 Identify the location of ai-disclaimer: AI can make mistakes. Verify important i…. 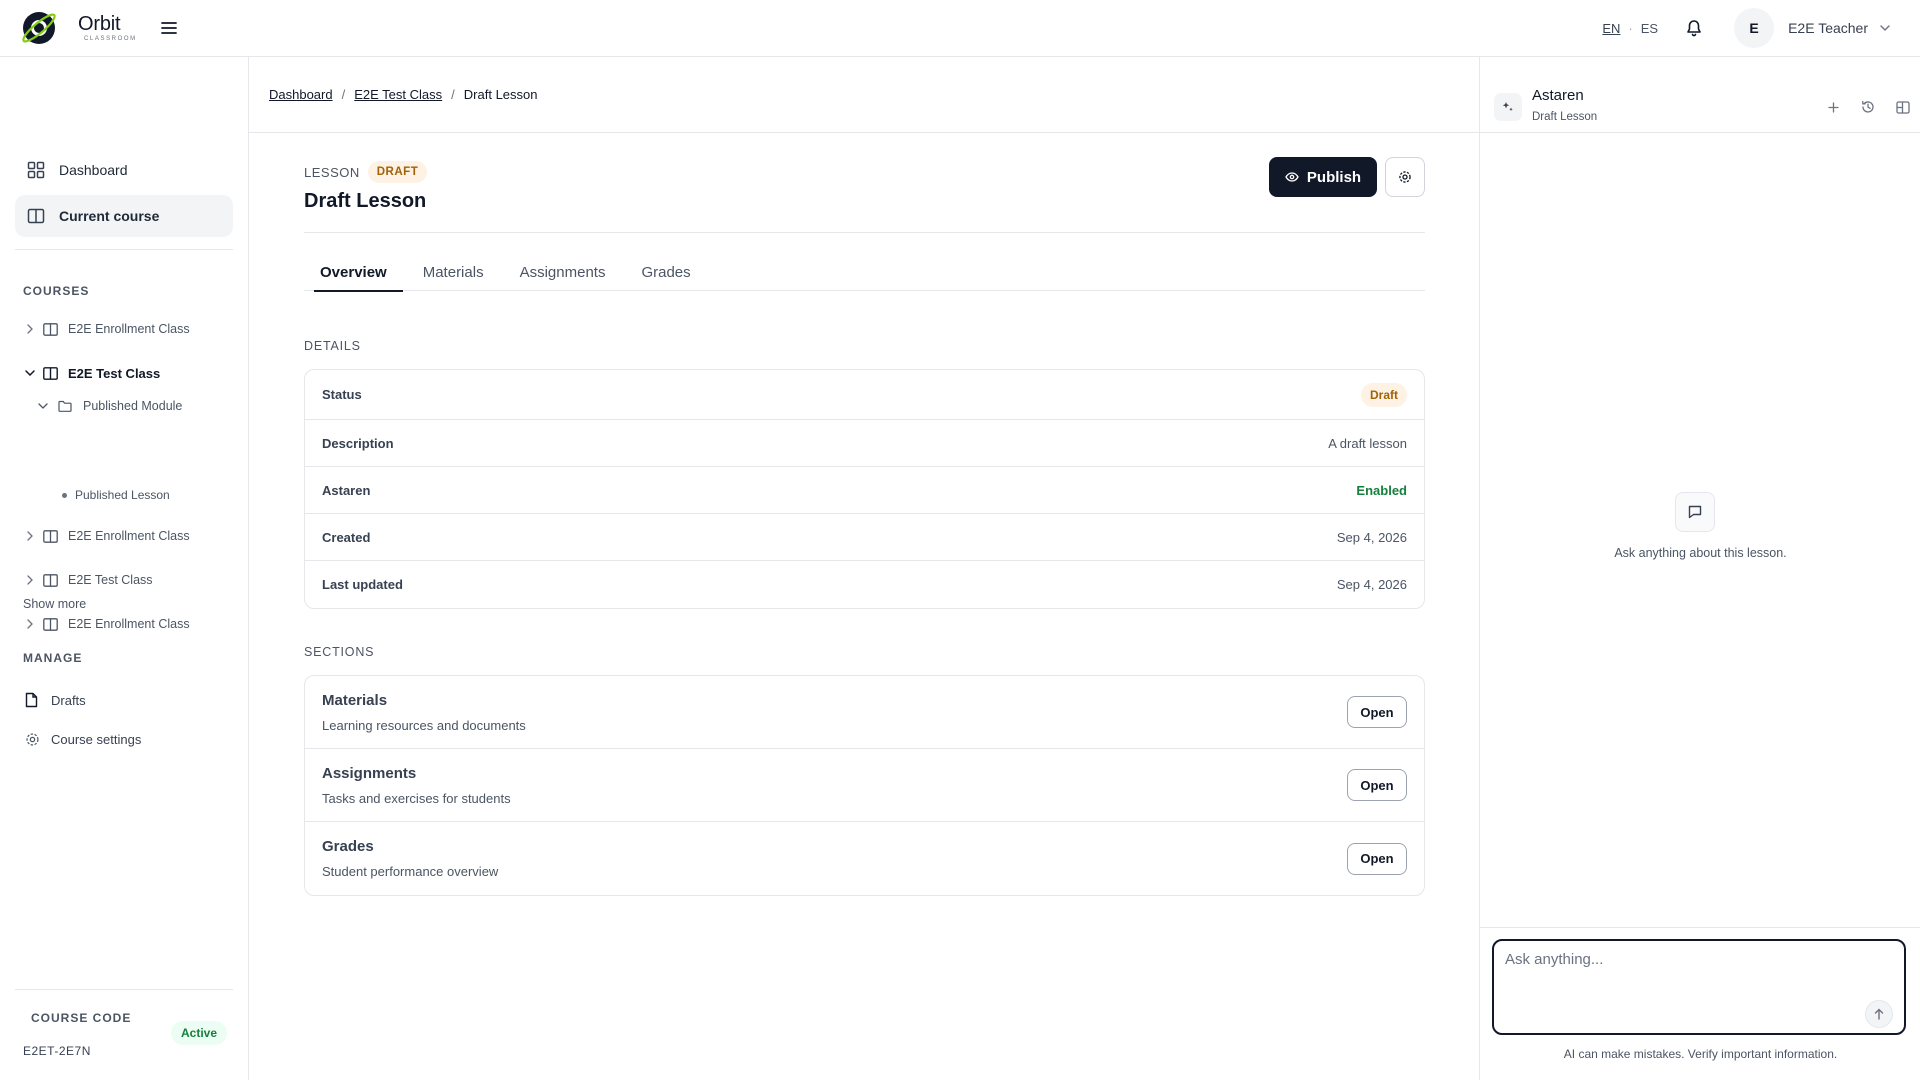
(1700, 1054).